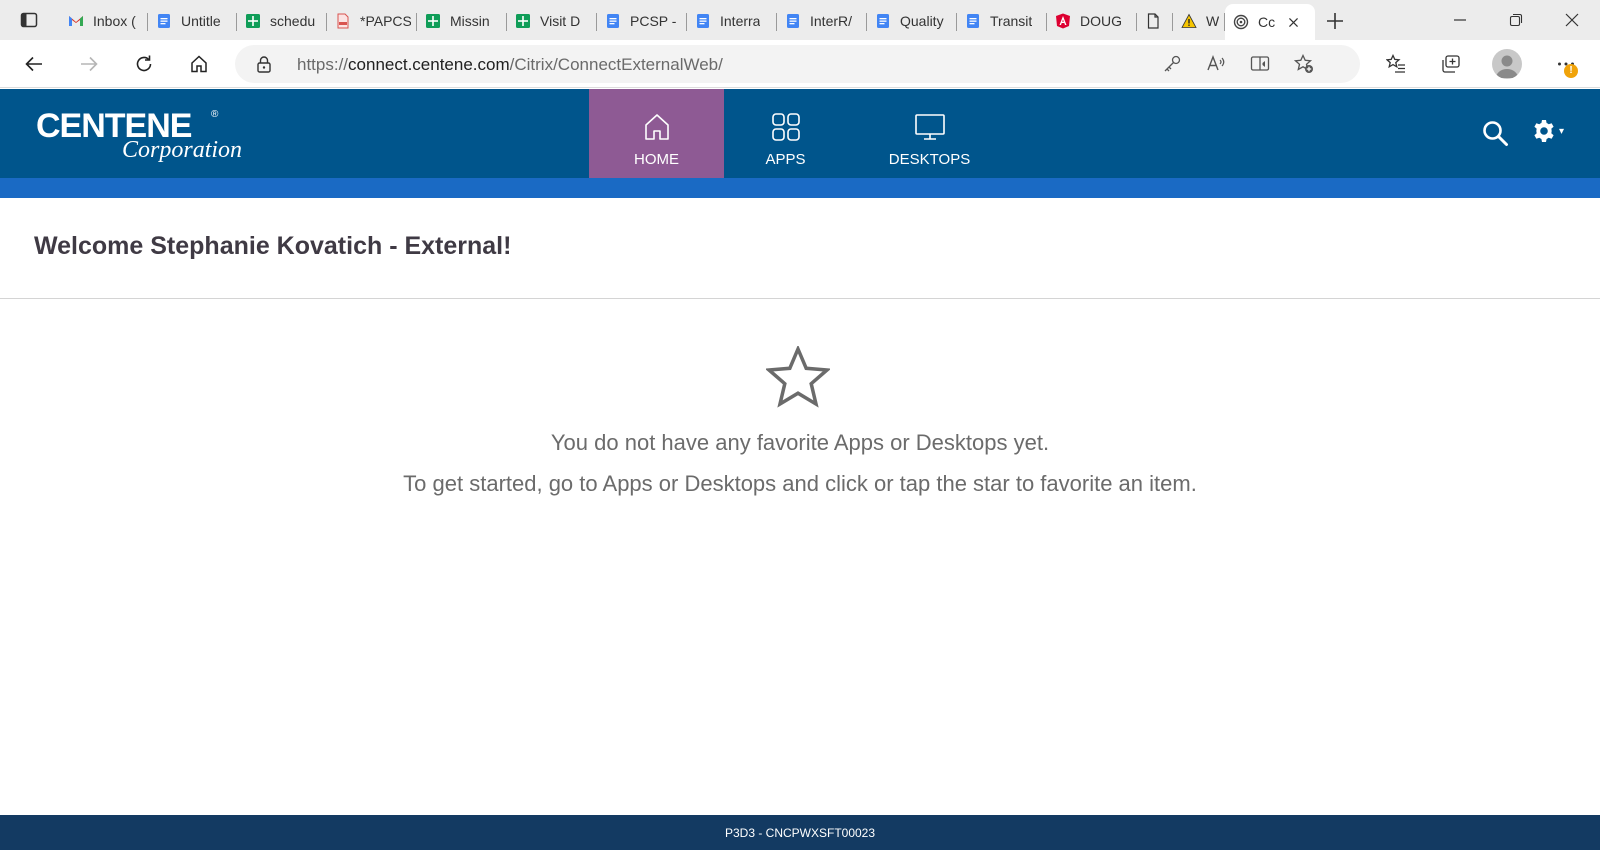  I want to click on tab-docs: Untitle, so click(192, 21).